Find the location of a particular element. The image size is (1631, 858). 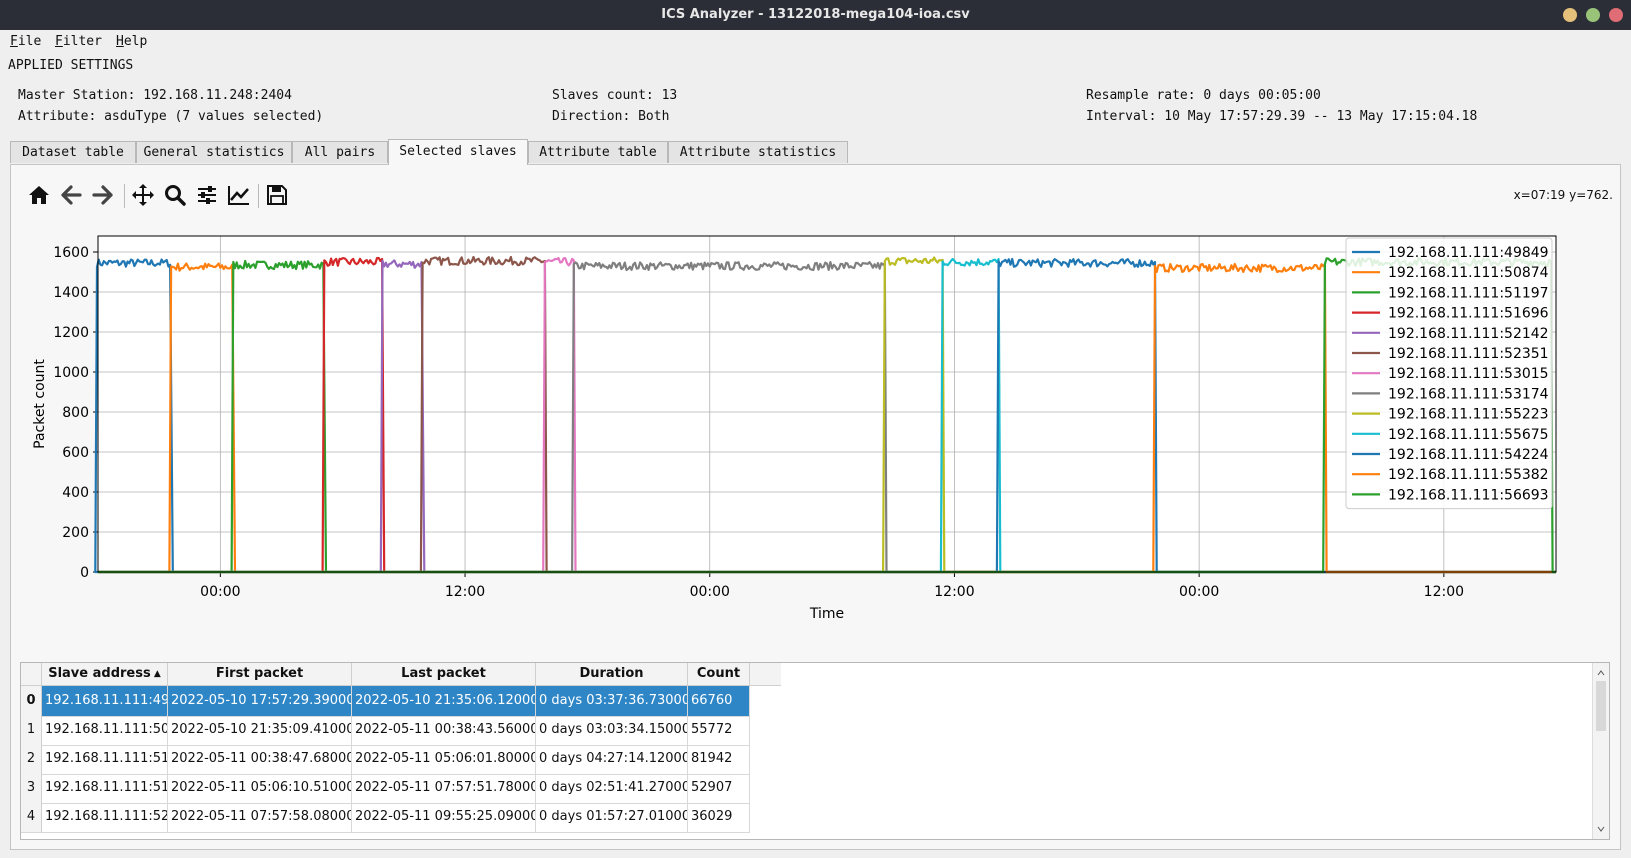

table-cell: 2022-05-11 00:38:43.560000 is located at coordinates (444, 730).